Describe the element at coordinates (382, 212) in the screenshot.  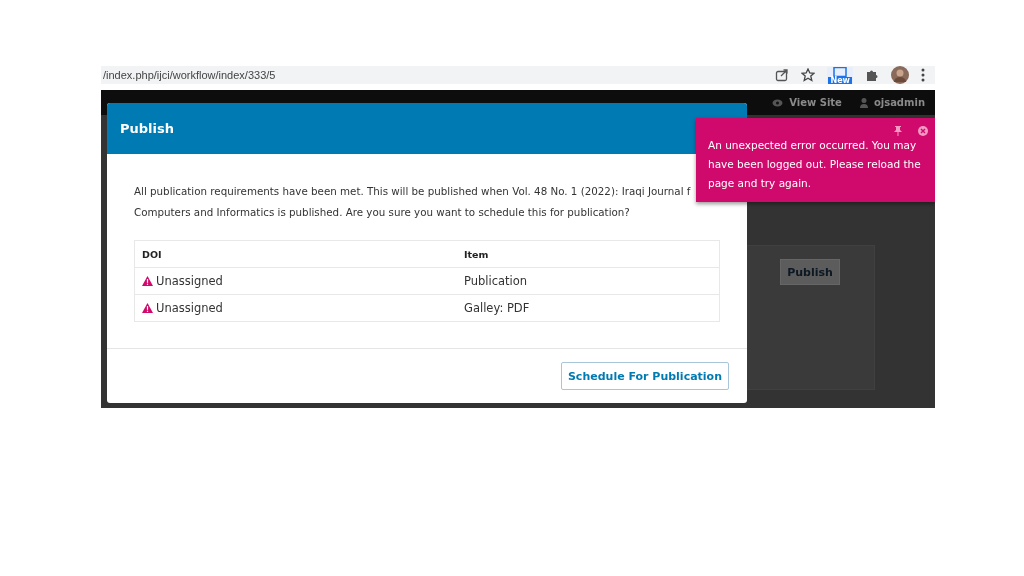
I see `message-text: Computers and Informatics is published. Are you sure you want to schedule this for publication?` at that location.